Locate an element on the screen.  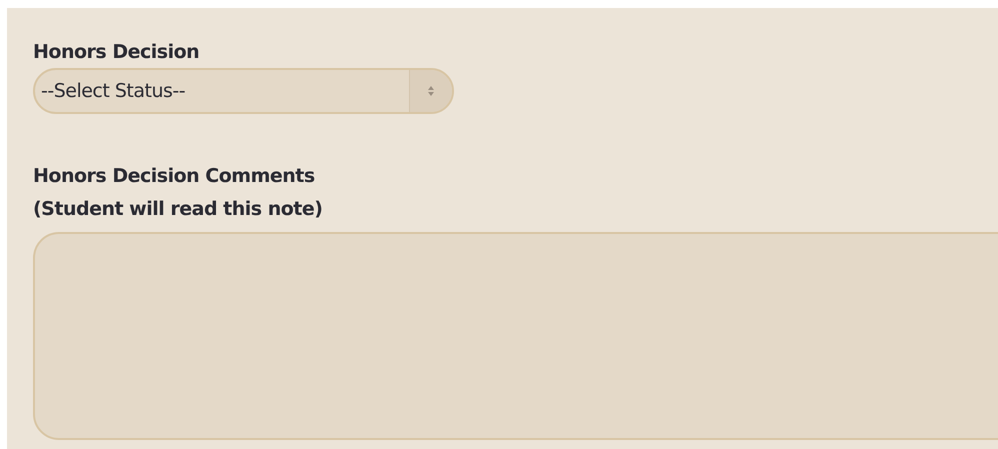
field-label: Honors Decision is located at coordinates (116, 52).